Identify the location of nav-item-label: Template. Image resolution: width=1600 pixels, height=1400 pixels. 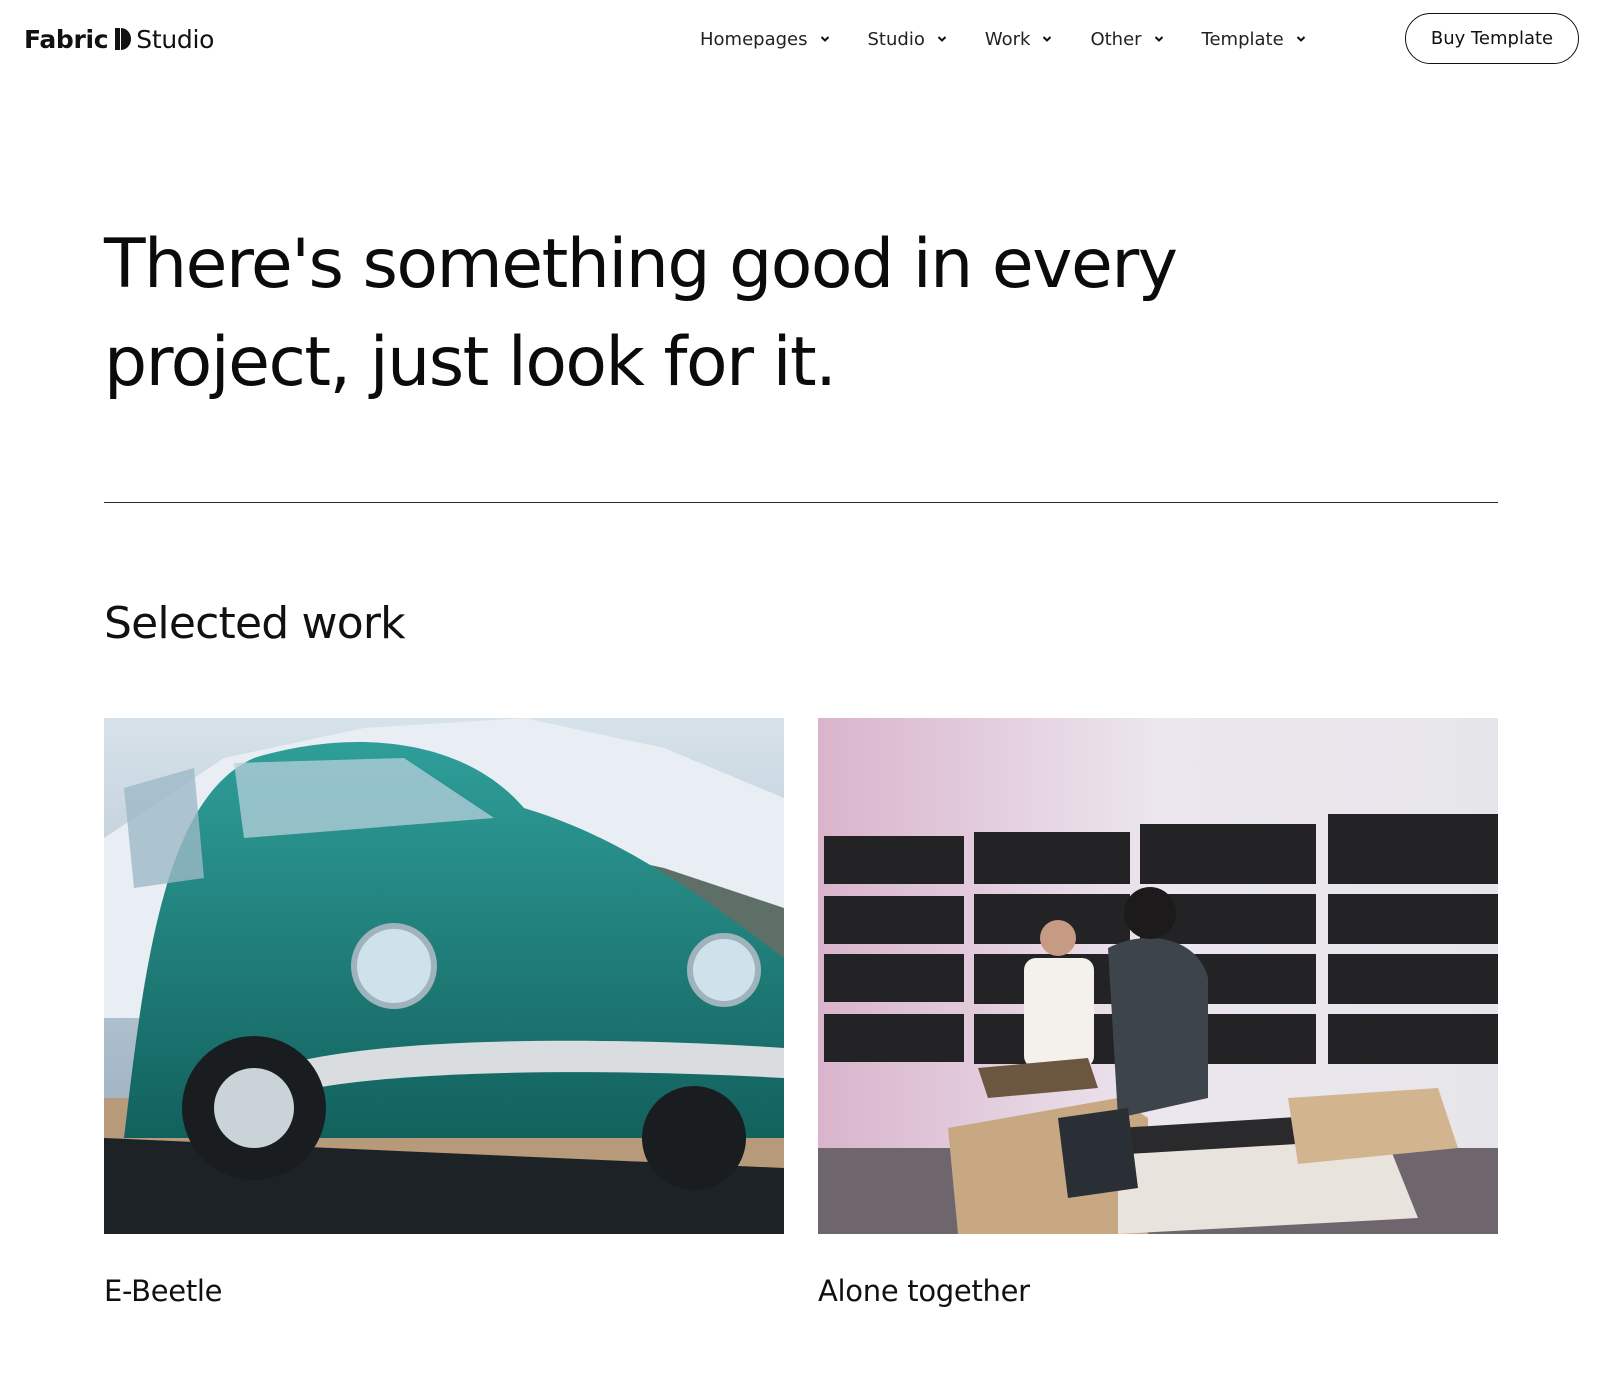
(1242, 39).